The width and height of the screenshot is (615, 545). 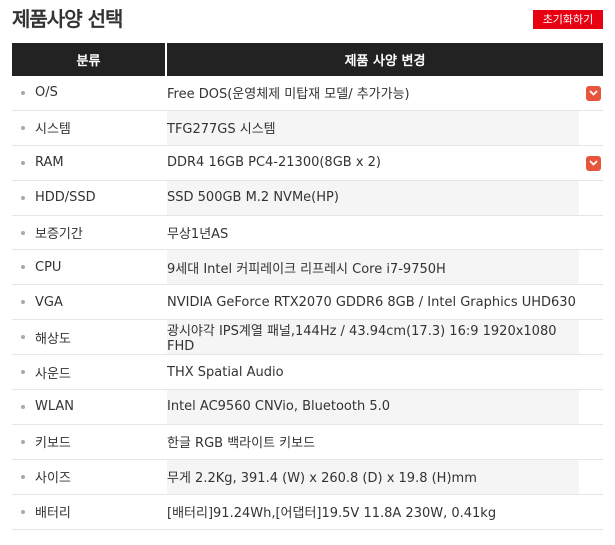 I want to click on spec-value-text: Free DOS(운영체제 미탑재 모델/ 추가가능), so click(x=288, y=95).